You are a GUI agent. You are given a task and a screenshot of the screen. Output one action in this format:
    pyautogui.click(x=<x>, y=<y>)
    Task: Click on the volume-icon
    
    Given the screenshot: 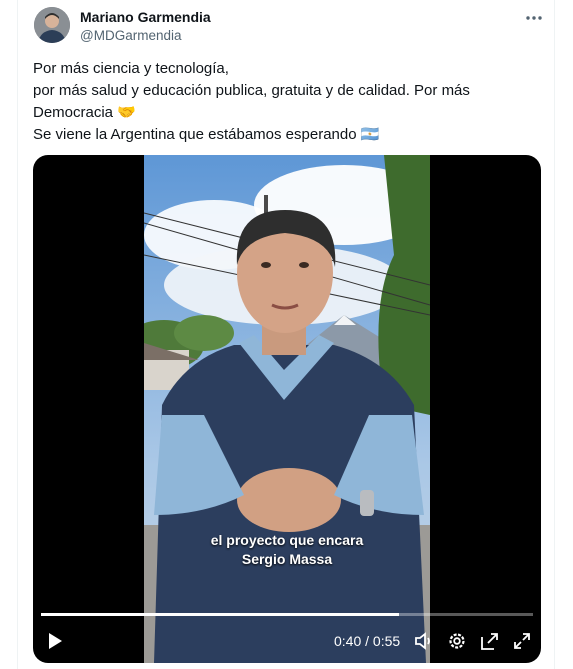 What is the action you would take?
    pyautogui.click(x=424, y=641)
    